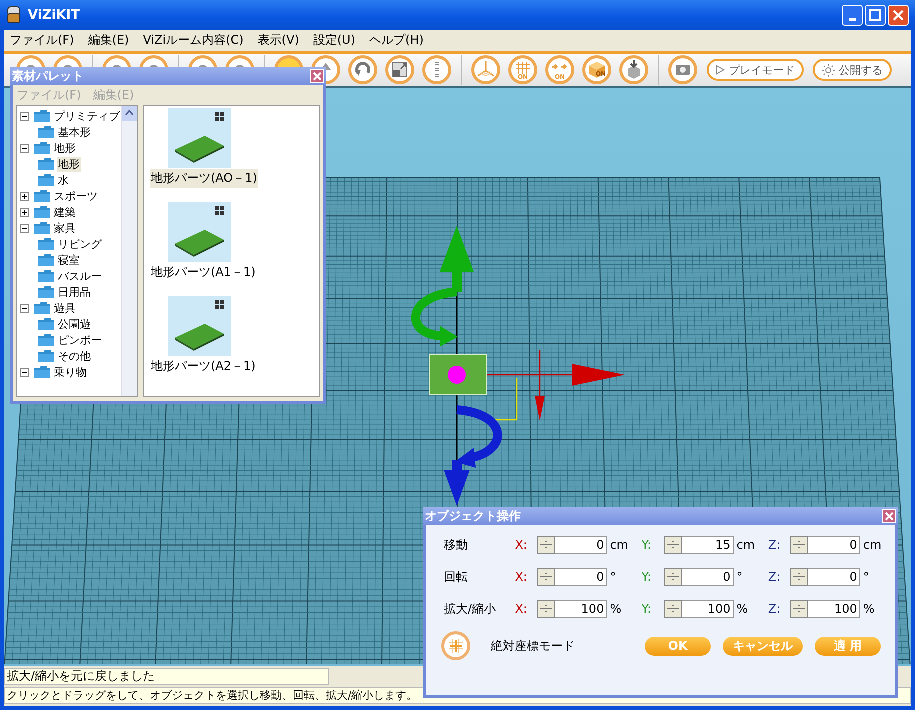  What do you see at coordinates (397, 40) in the screenshot?
I see `menu-item: ヘルプ(H)` at bounding box center [397, 40].